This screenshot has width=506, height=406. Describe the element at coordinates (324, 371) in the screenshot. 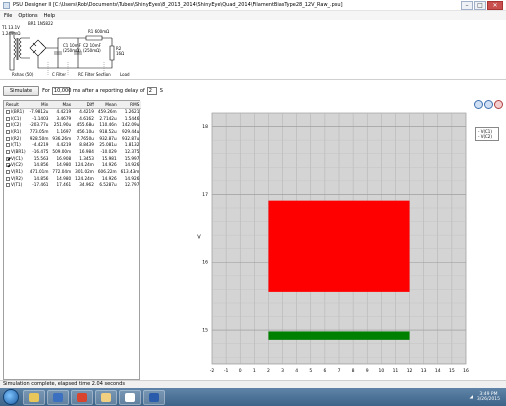

I see `x-tick-label: 6` at that location.